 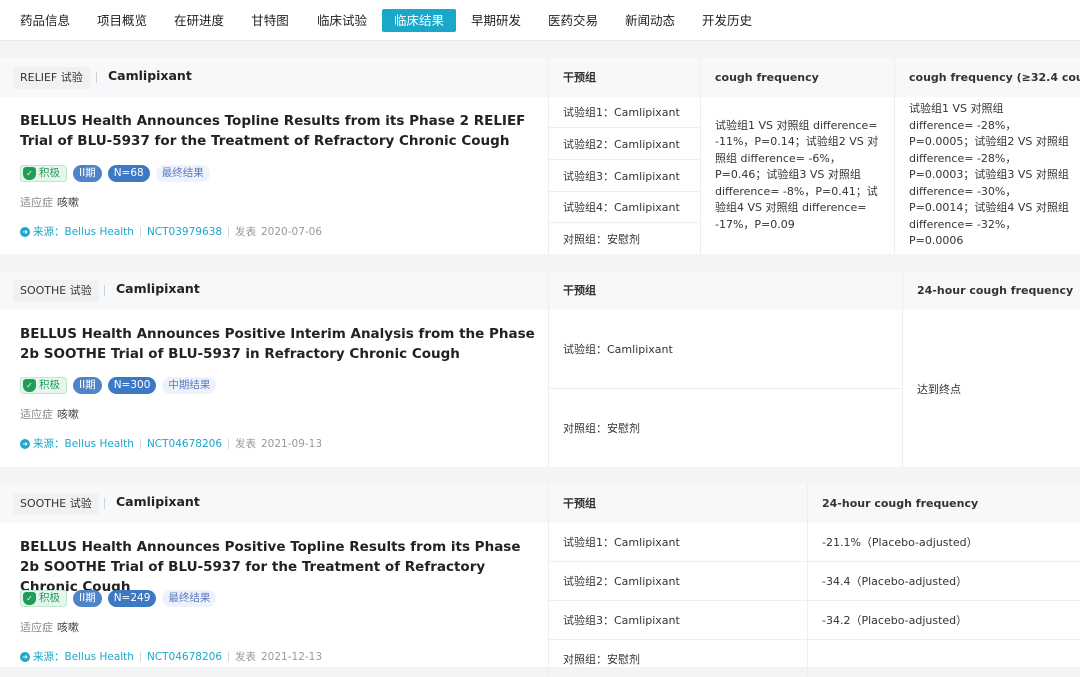 I want to click on sample-size-badge: N=249, so click(x=132, y=598).